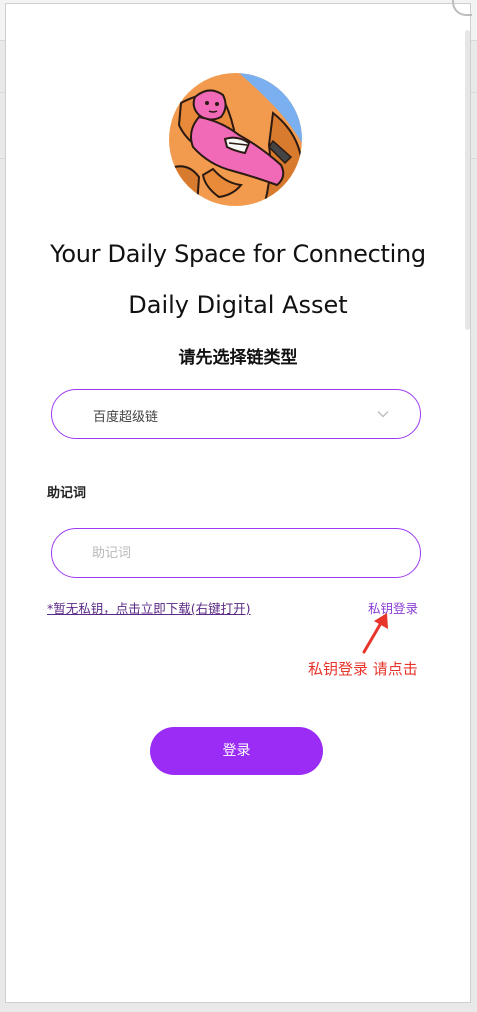 The width and height of the screenshot is (477, 1012). I want to click on chevron-down-icon, so click(383, 414).